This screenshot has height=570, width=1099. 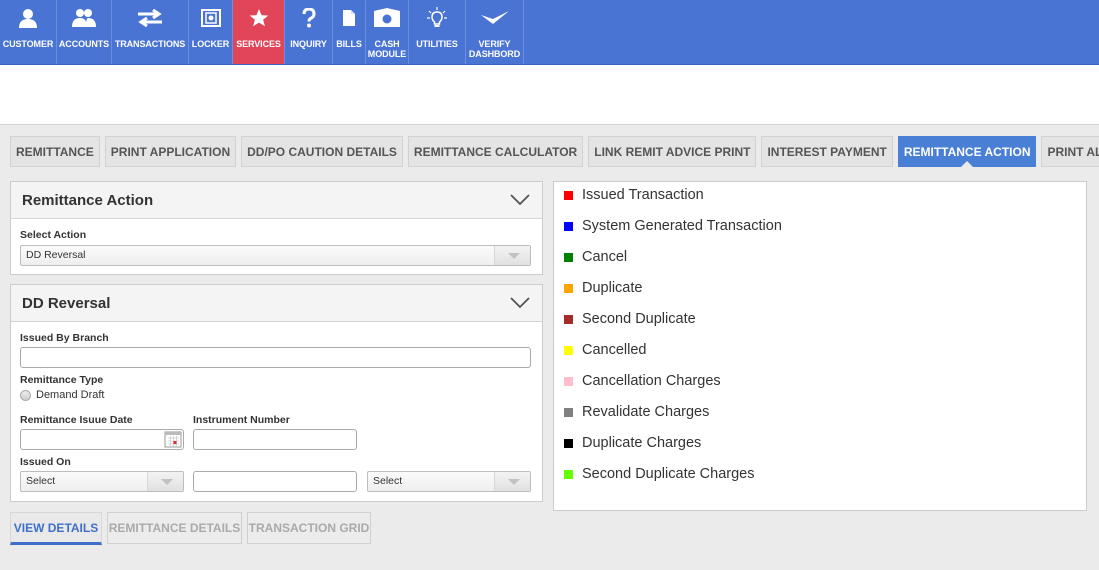 I want to click on nav-label: LOCKER, so click(x=210, y=44).